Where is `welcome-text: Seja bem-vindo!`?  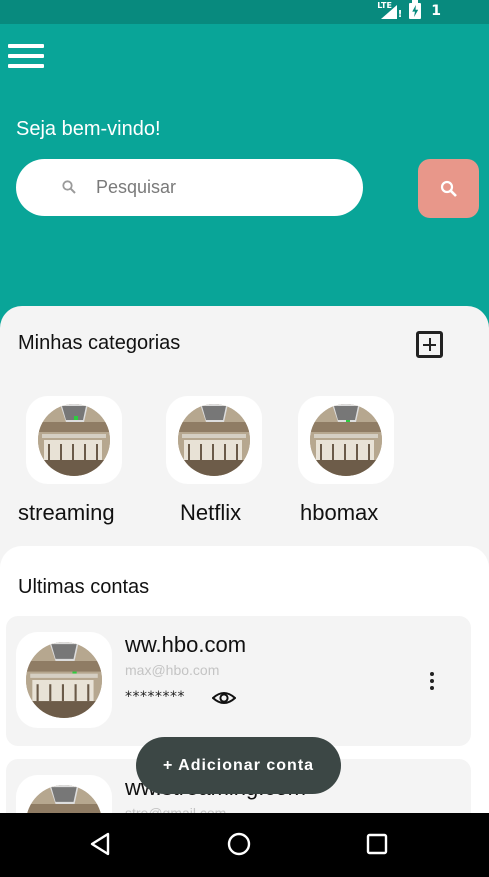
welcome-text: Seja bem-vindo! is located at coordinates (88, 129).